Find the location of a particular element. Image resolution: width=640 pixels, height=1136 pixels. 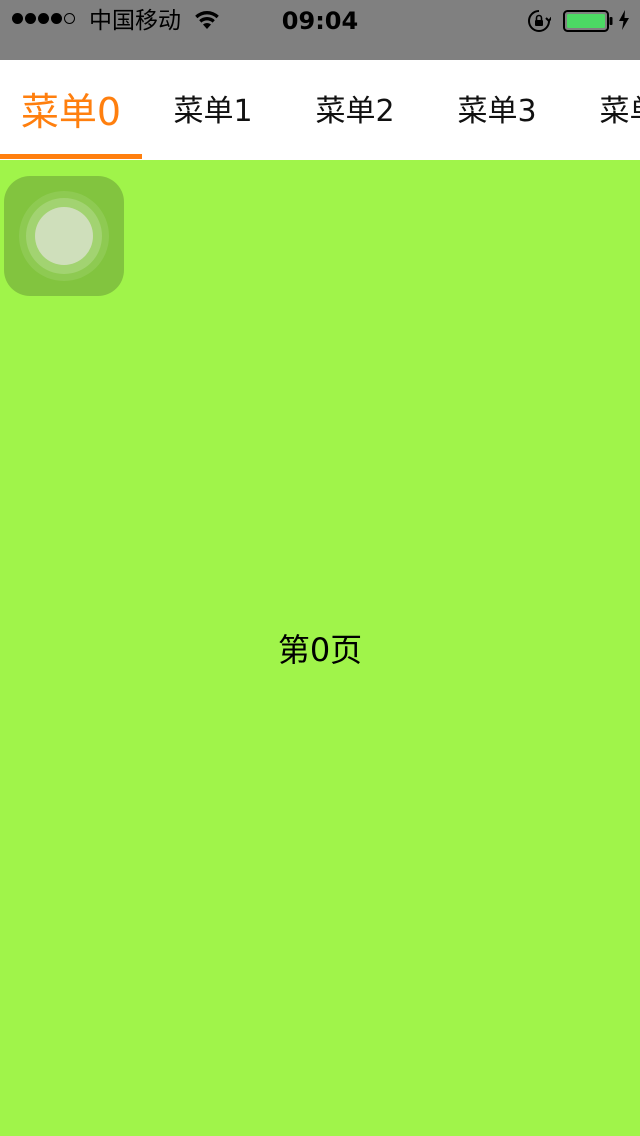

tab-menu-4: 菜单4 is located at coordinates (604, 108).